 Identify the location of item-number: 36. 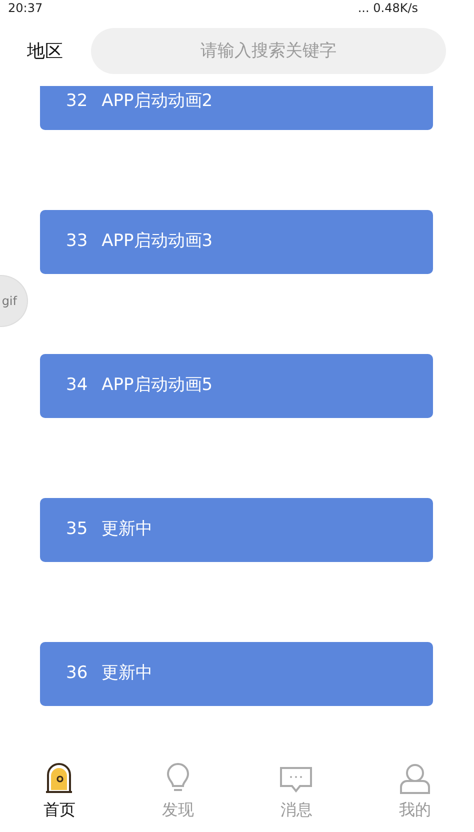
(77, 674).